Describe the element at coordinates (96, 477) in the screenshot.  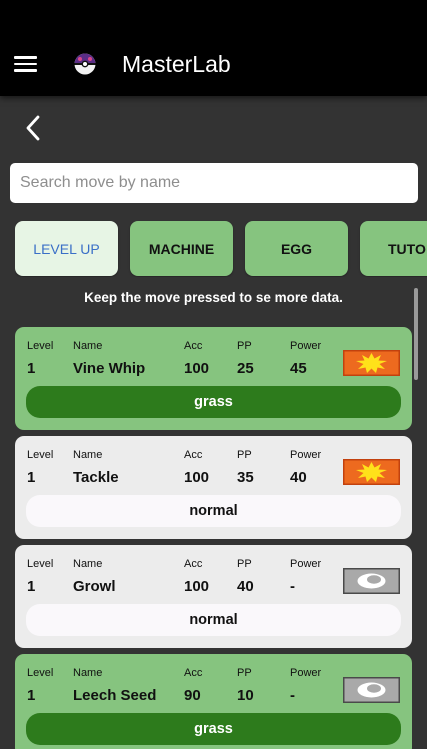
I see `move-name: Tackle` at that location.